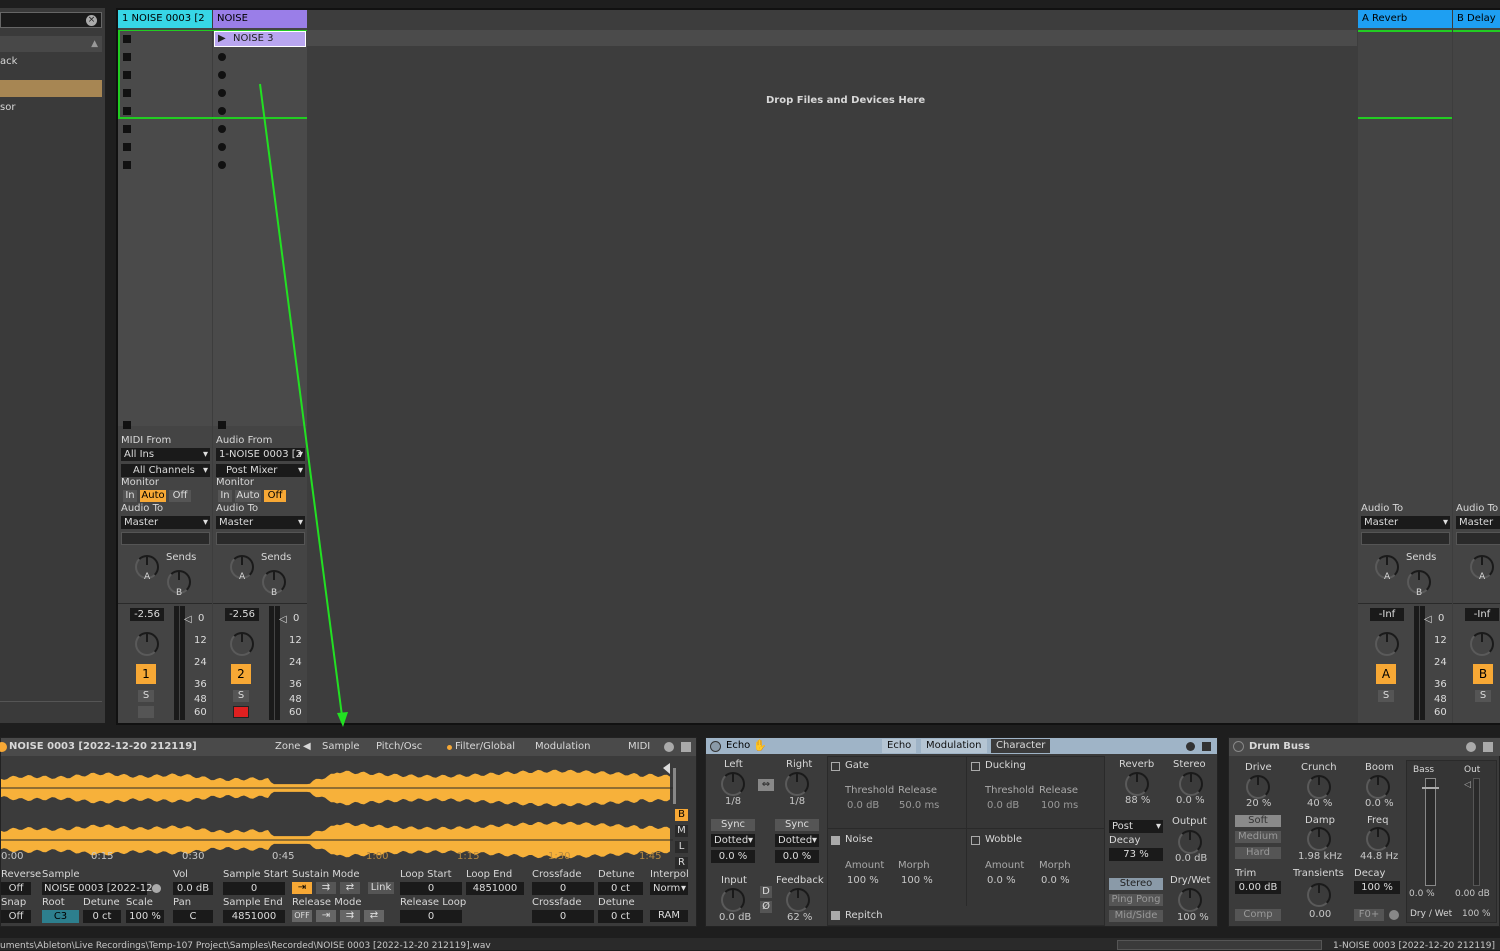 This screenshot has width=1500, height=951. I want to click on right-offset-field: 0.0 %, so click(797, 856).